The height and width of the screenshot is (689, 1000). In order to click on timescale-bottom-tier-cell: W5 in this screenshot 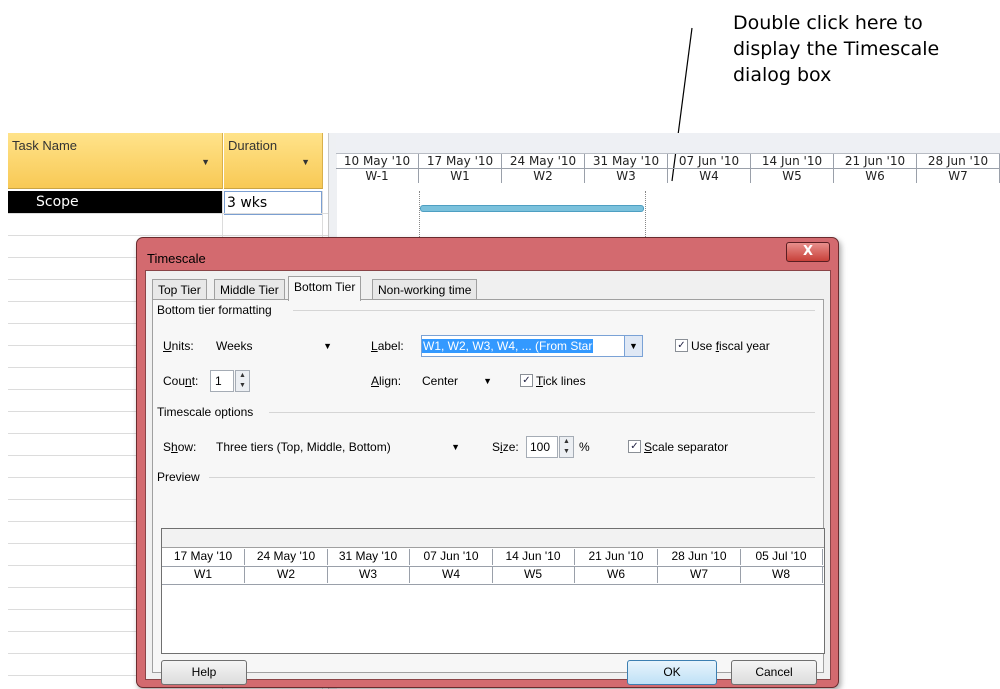, I will do `click(792, 176)`.